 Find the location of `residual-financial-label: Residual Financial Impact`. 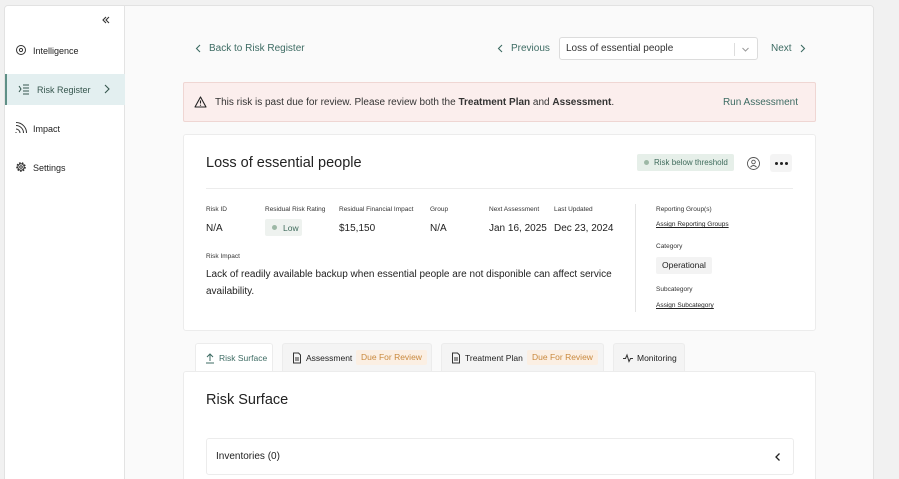

residual-financial-label: Residual Financial Impact is located at coordinates (376, 209).